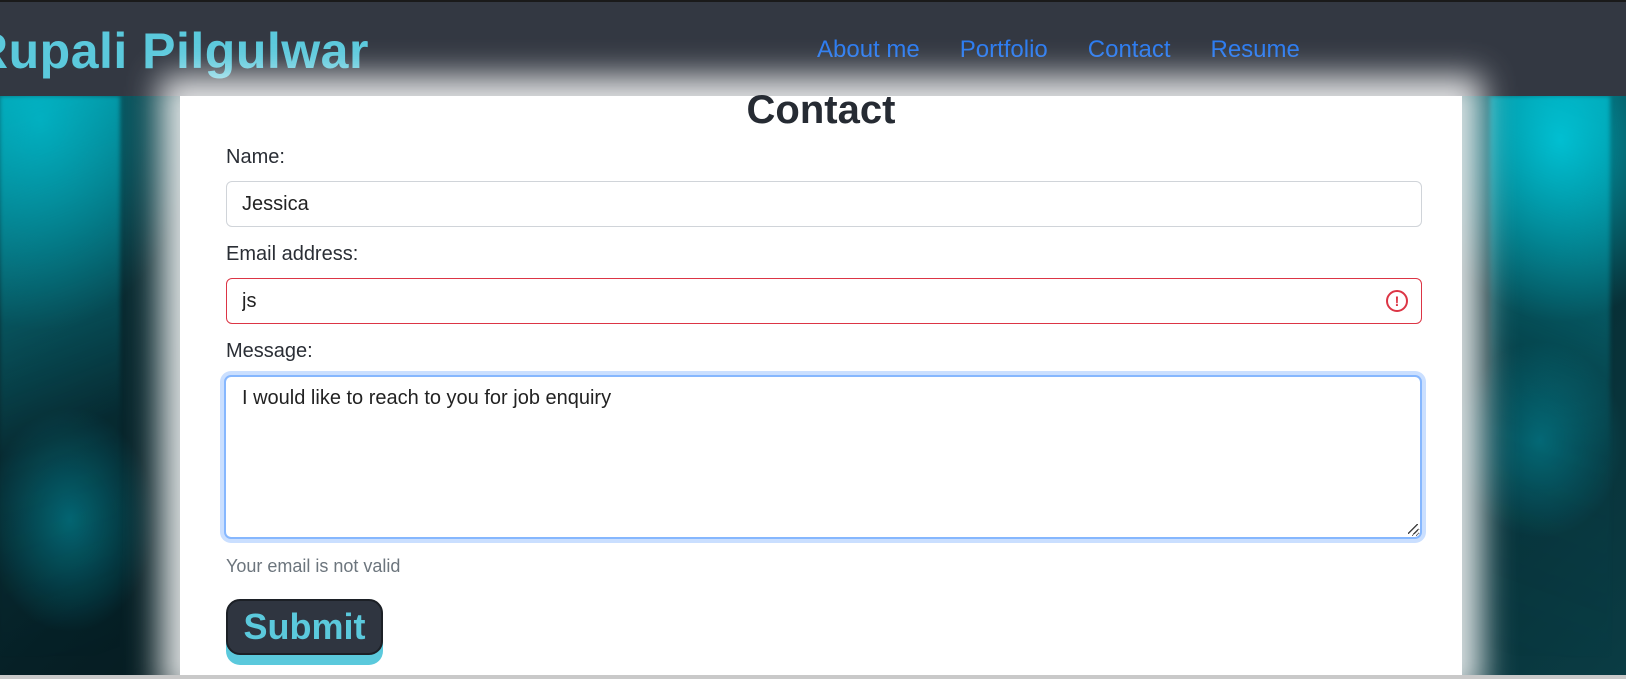 The image size is (1626, 679). Describe the element at coordinates (824, 301) in the screenshot. I see `email-field` at that location.